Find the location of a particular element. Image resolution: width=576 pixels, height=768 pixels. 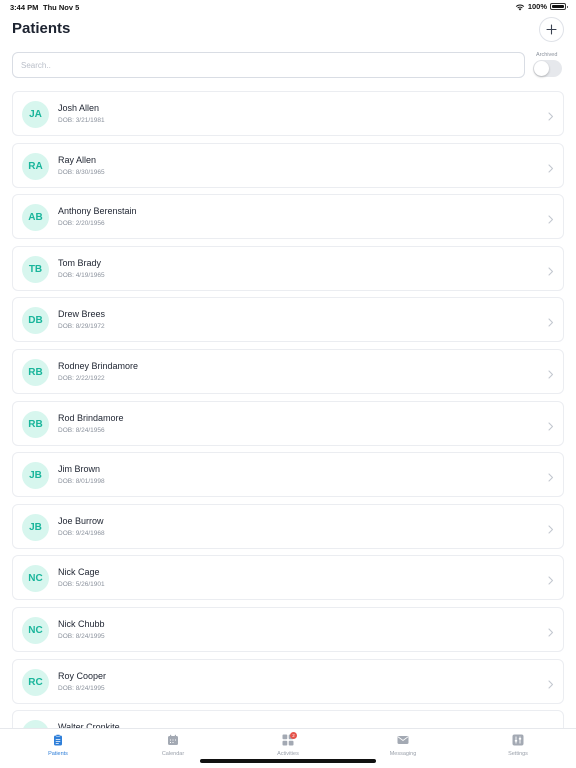

tab-calendar: Calendar is located at coordinates (173, 747).